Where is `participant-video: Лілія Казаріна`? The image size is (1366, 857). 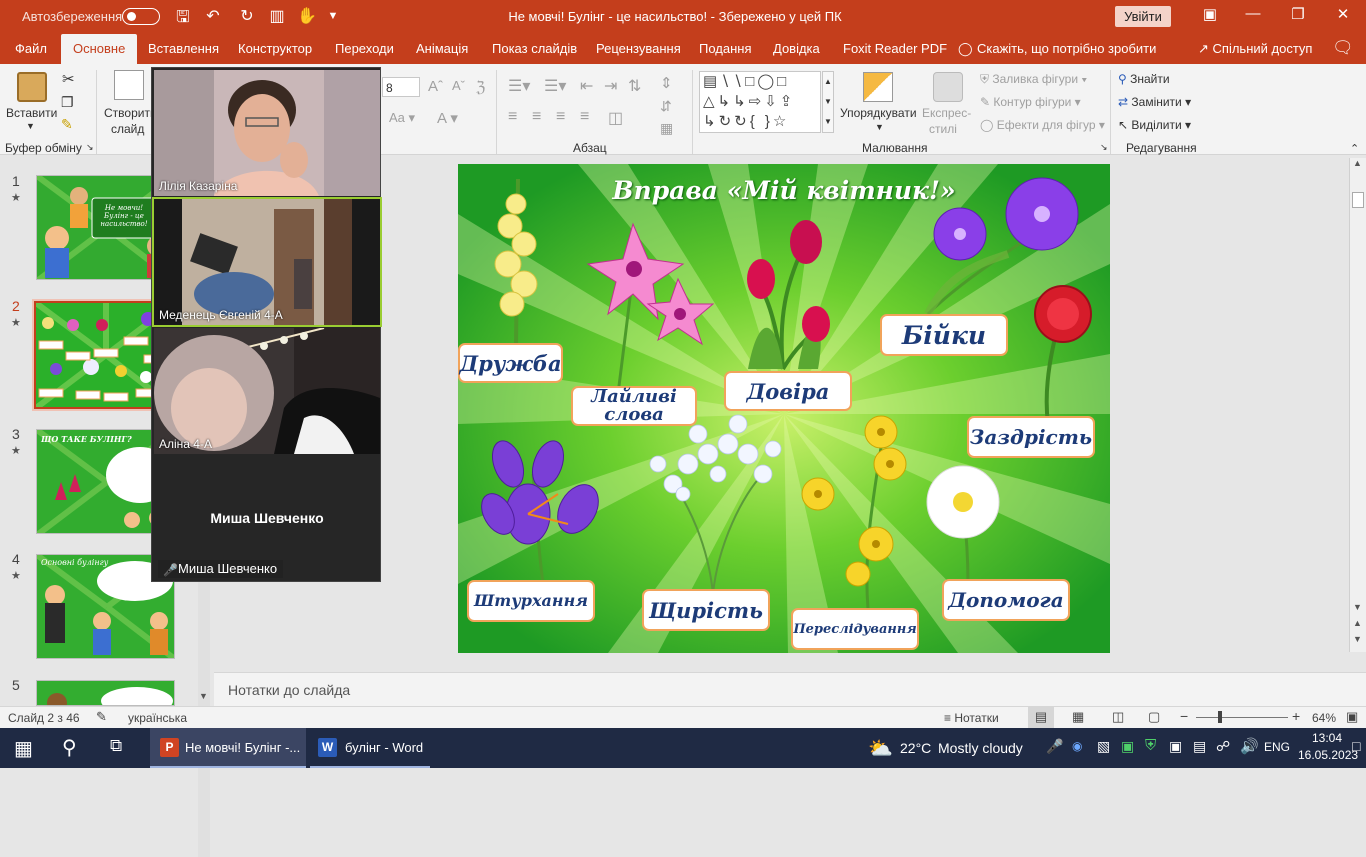
participant-video: Лілія Казаріна is located at coordinates (267, 133).